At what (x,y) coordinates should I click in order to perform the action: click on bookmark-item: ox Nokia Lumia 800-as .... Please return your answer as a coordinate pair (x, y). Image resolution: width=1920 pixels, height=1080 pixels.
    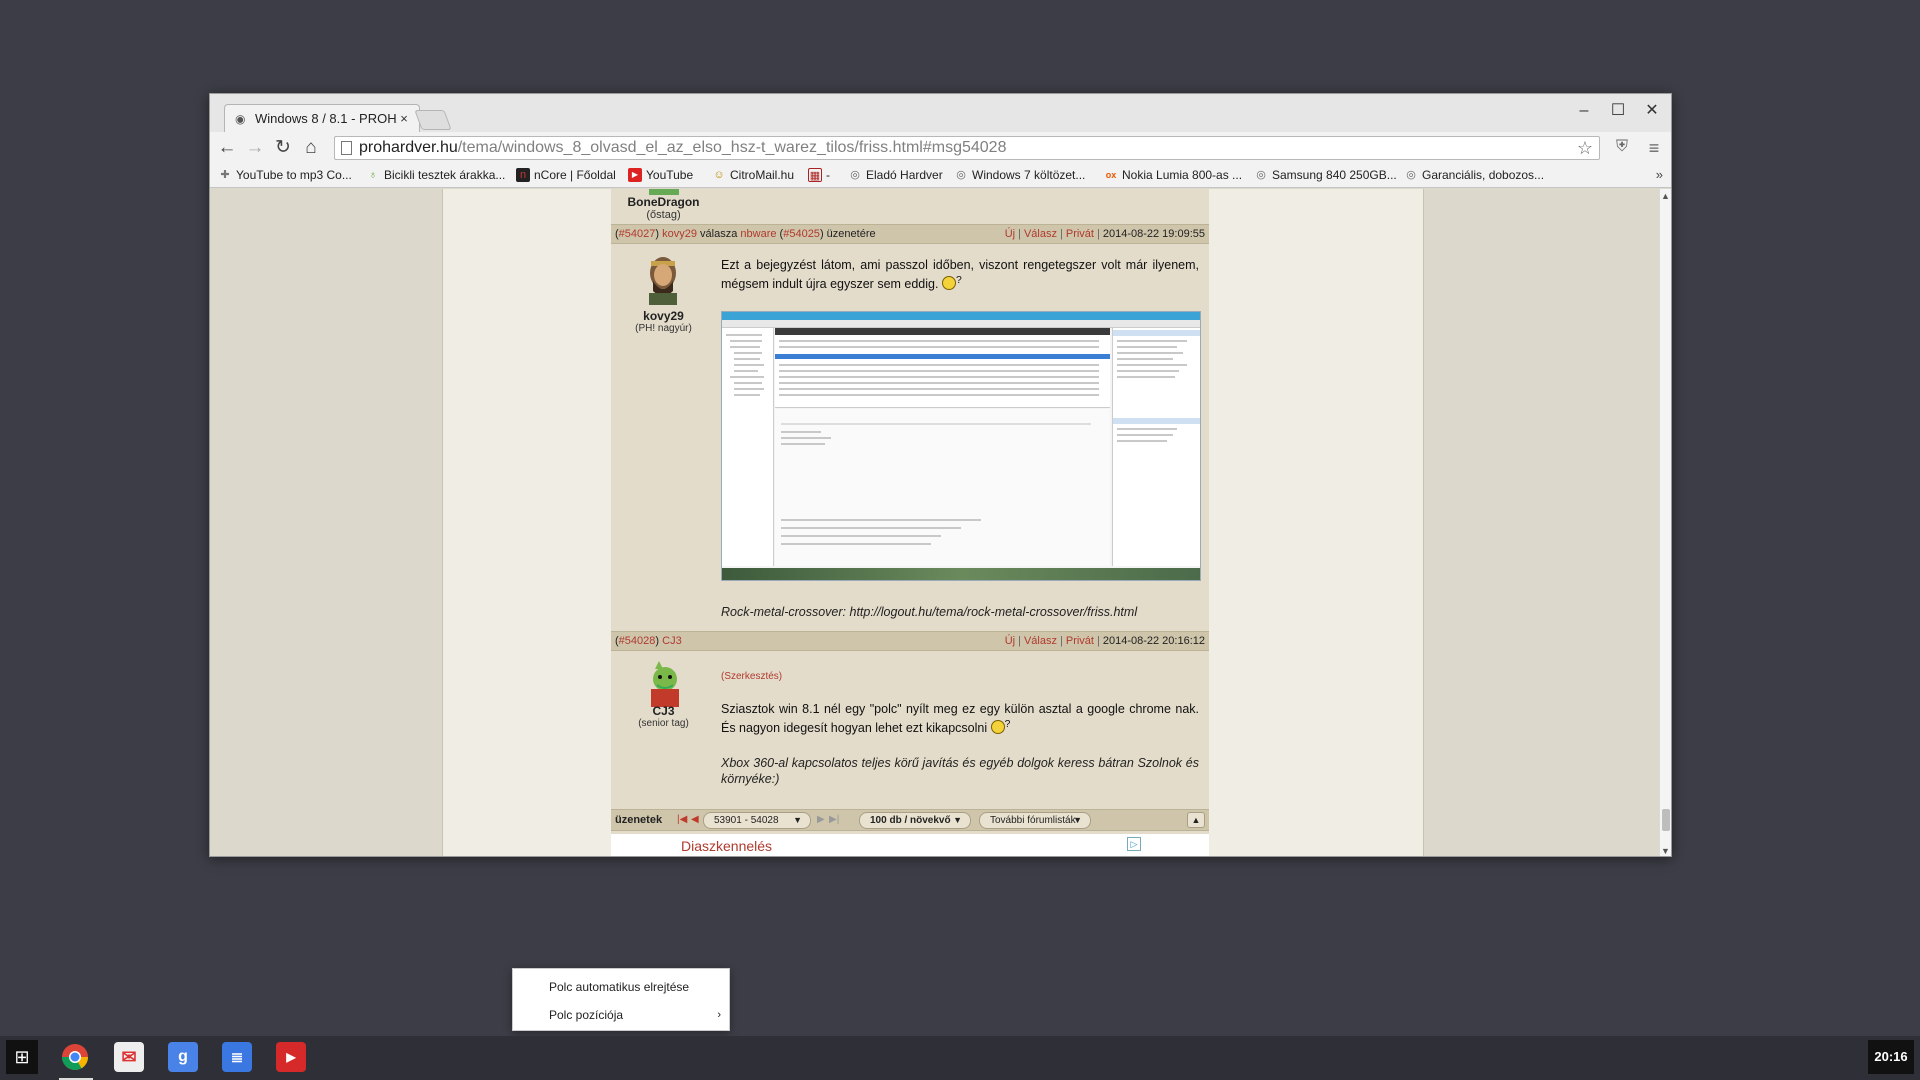
    Looking at the image, I should click on (1173, 175).